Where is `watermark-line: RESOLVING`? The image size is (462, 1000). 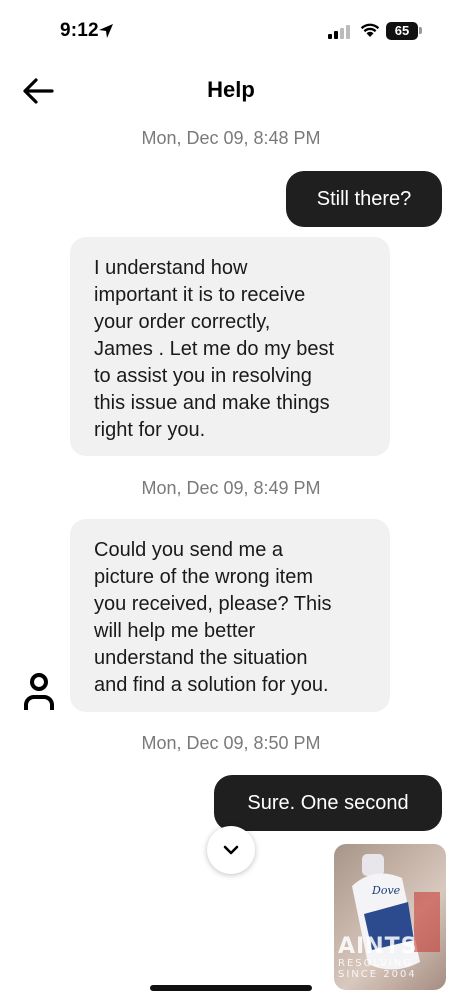 watermark-line: RESOLVING is located at coordinates (375, 963).